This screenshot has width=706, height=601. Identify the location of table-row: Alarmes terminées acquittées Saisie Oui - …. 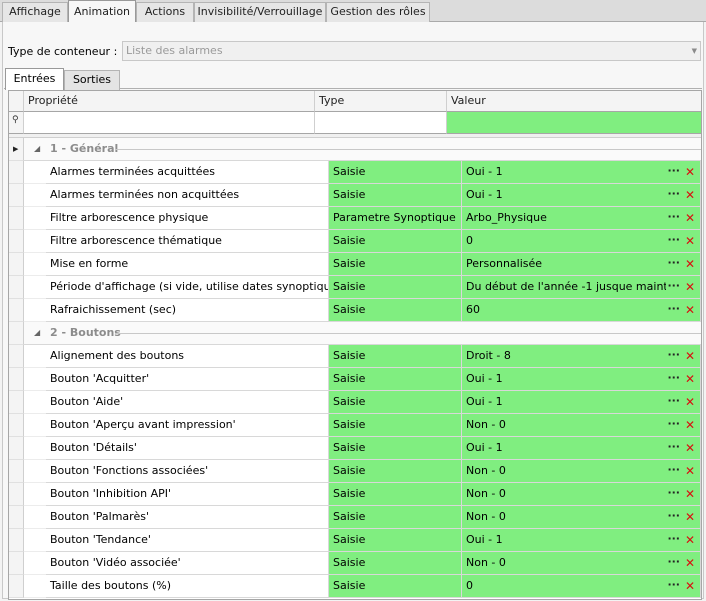
(362, 172).